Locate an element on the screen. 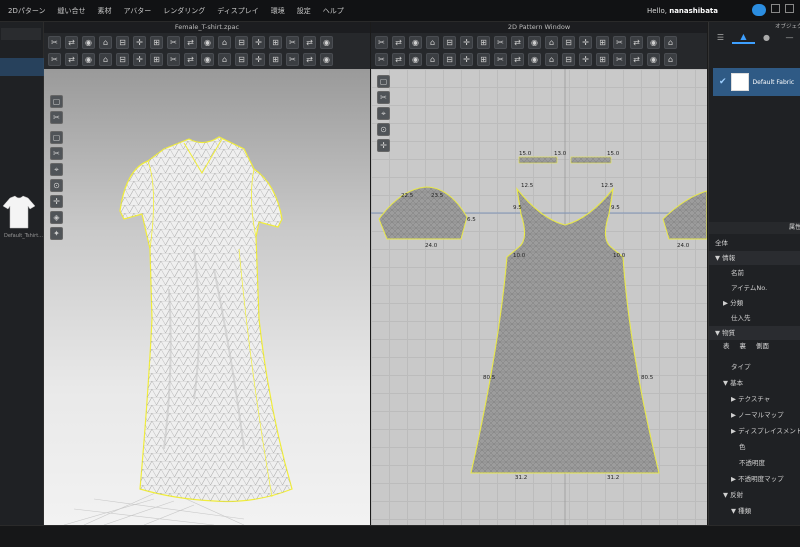 This screenshot has height=547, width=800. property-row: ▼ 種類 is located at coordinates (754, 511).